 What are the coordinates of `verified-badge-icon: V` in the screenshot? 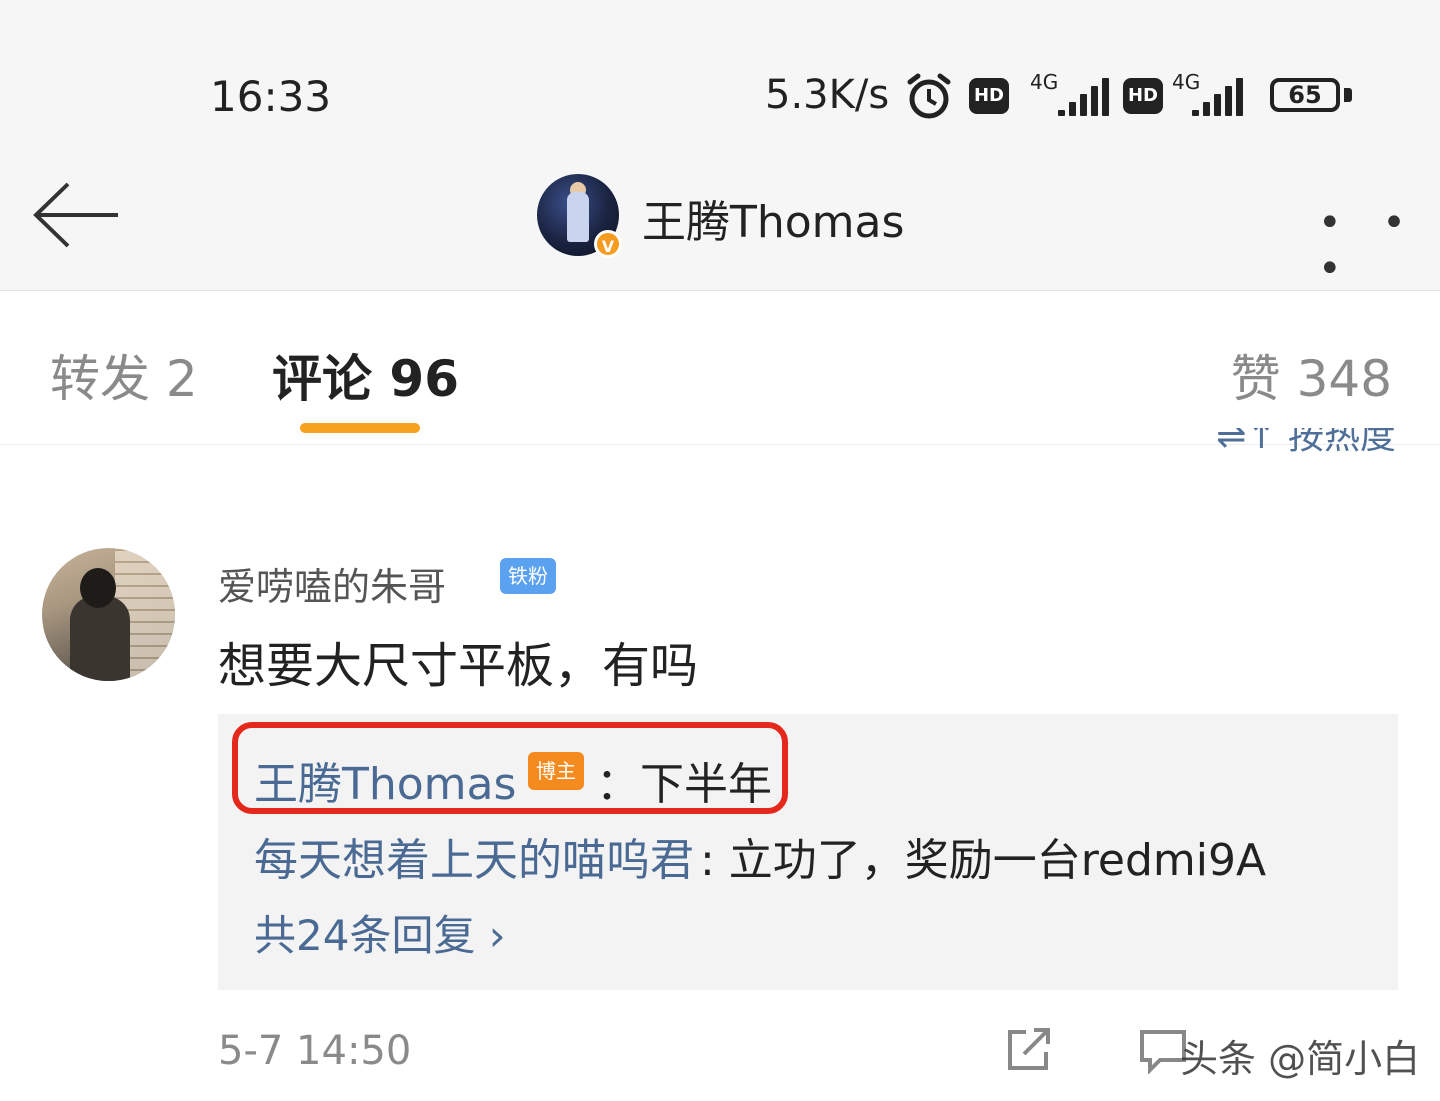 It's located at (608, 244).